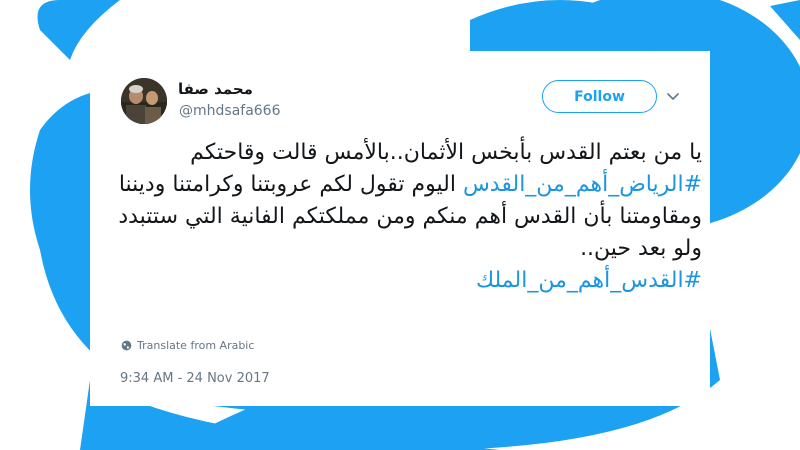  Describe the element at coordinates (589, 280) in the screenshot. I see `hashtag-link: #القدس_أهم_من_الملك` at that location.